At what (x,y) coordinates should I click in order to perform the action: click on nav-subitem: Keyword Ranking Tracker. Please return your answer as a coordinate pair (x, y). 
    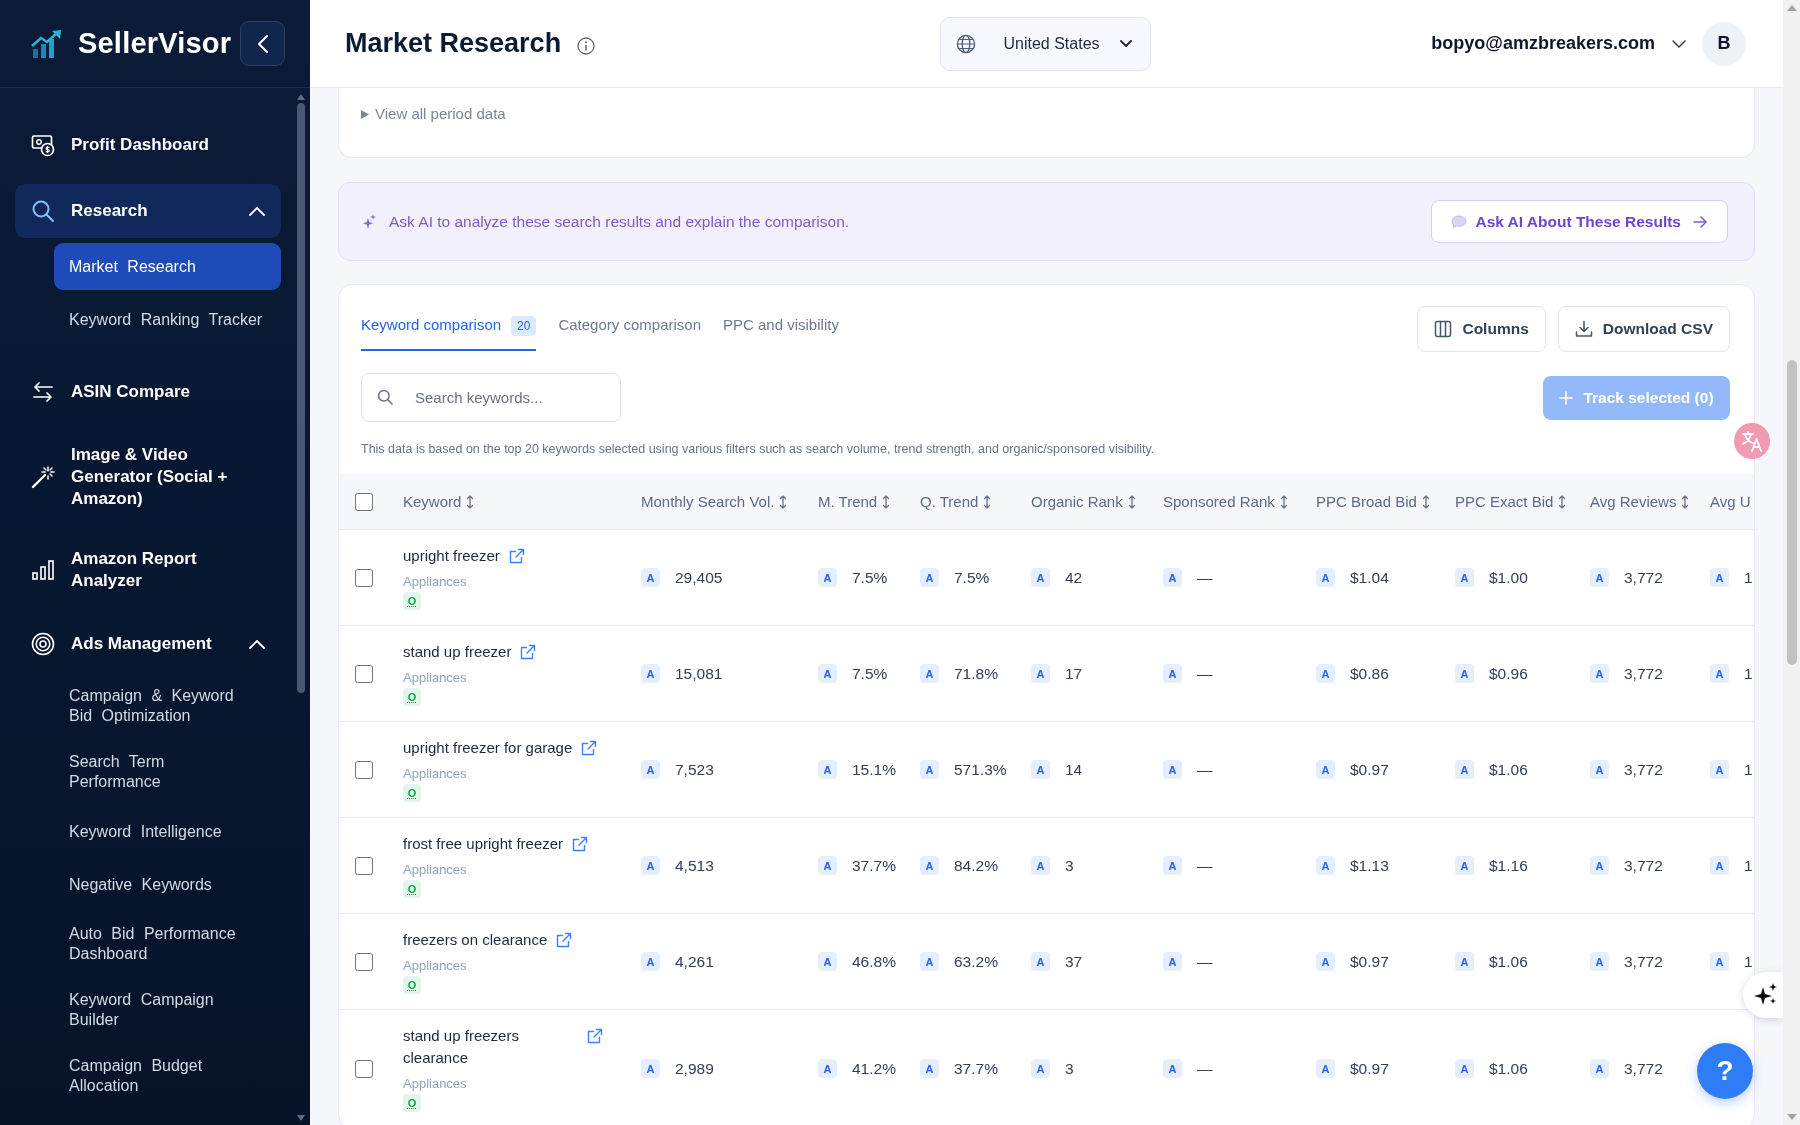
    Looking at the image, I should click on (167, 319).